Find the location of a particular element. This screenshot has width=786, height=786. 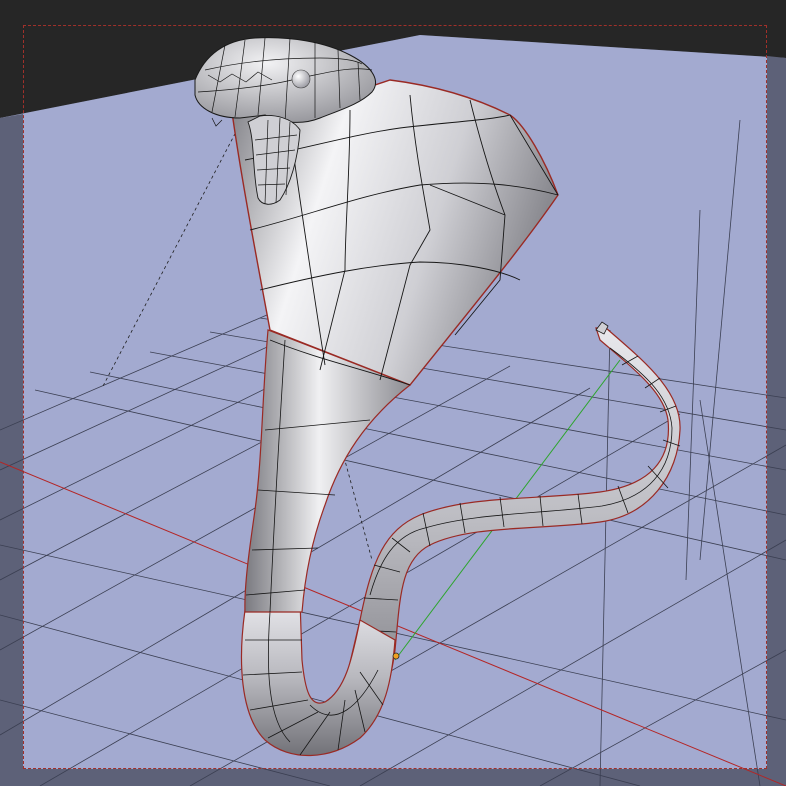

ground-shade-left is located at coordinates (11, 450).